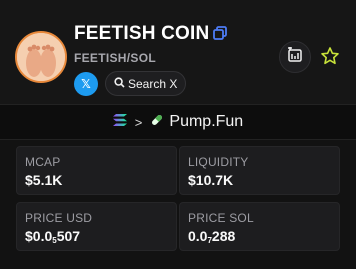 The image size is (356, 269). Describe the element at coordinates (59, 218) in the screenshot. I see `stat-label: PRICE USD` at that location.